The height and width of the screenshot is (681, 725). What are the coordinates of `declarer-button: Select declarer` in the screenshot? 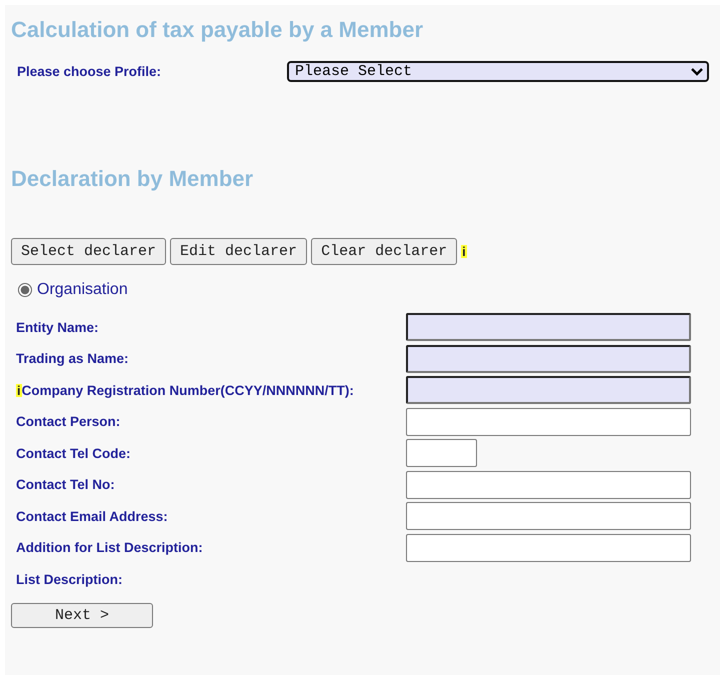 It's located at (88, 251).